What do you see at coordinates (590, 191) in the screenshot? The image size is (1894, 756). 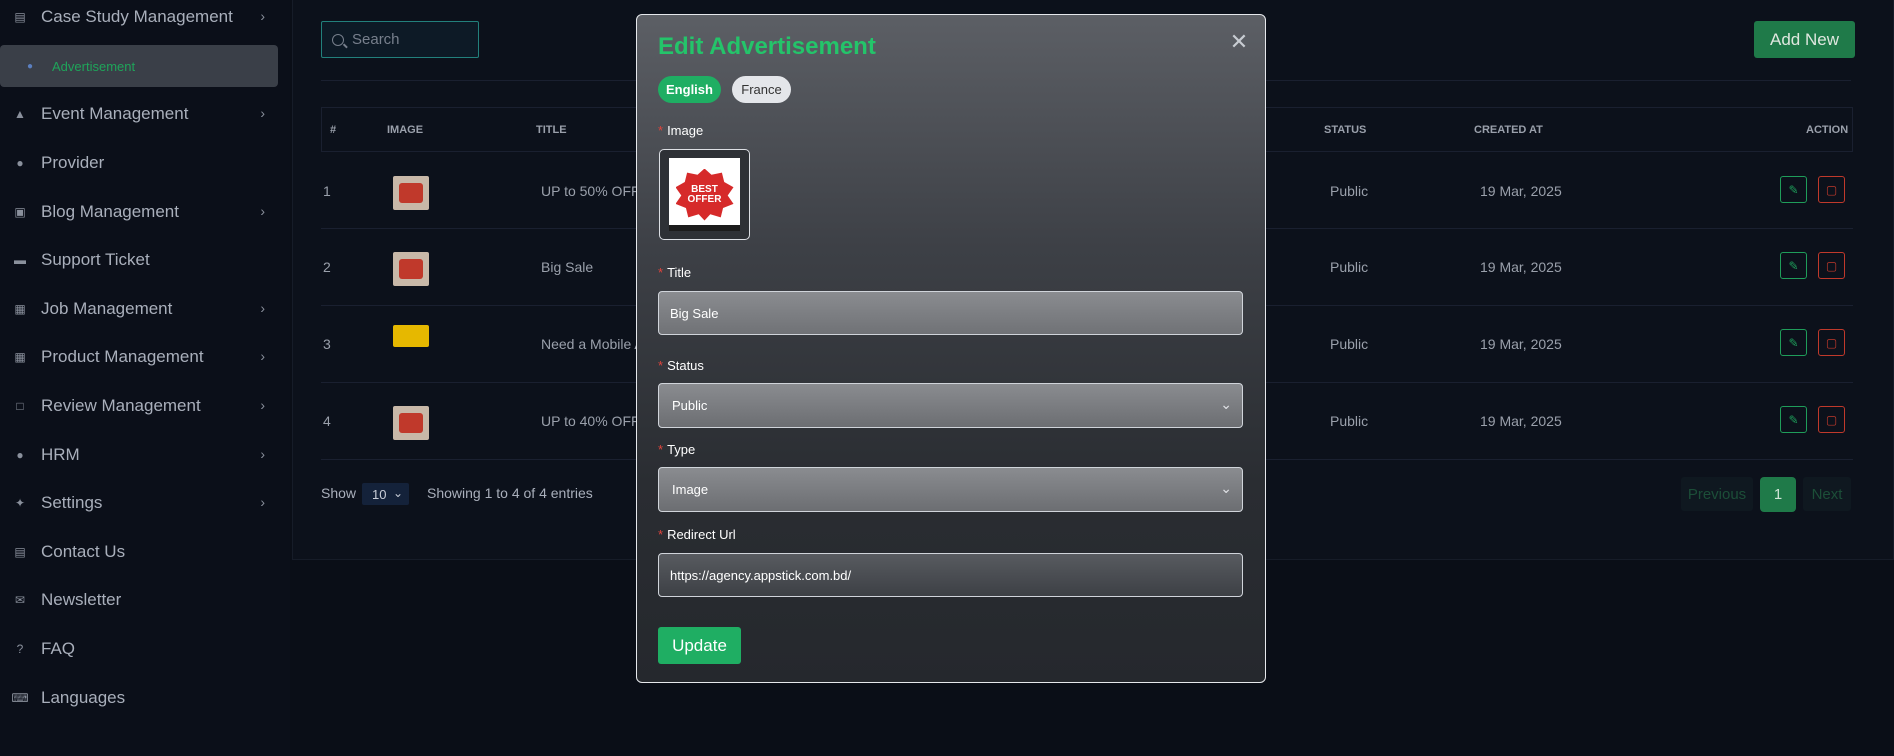 I see `row-title: UP to 50% OFF` at bounding box center [590, 191].